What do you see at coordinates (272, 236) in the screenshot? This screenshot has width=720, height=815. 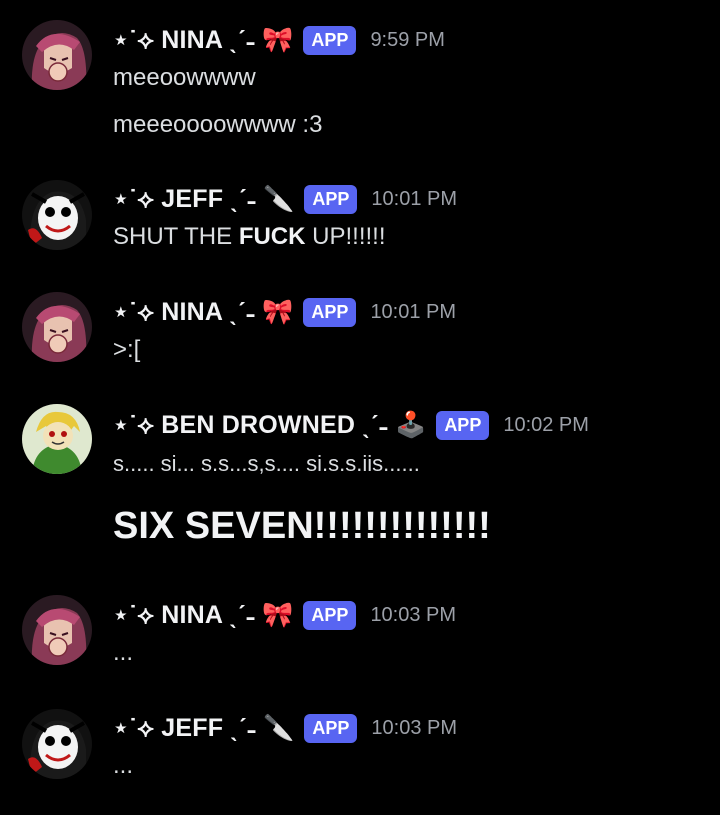 I see `message-text-bold: FUCK` at bounding box center [272, 236].